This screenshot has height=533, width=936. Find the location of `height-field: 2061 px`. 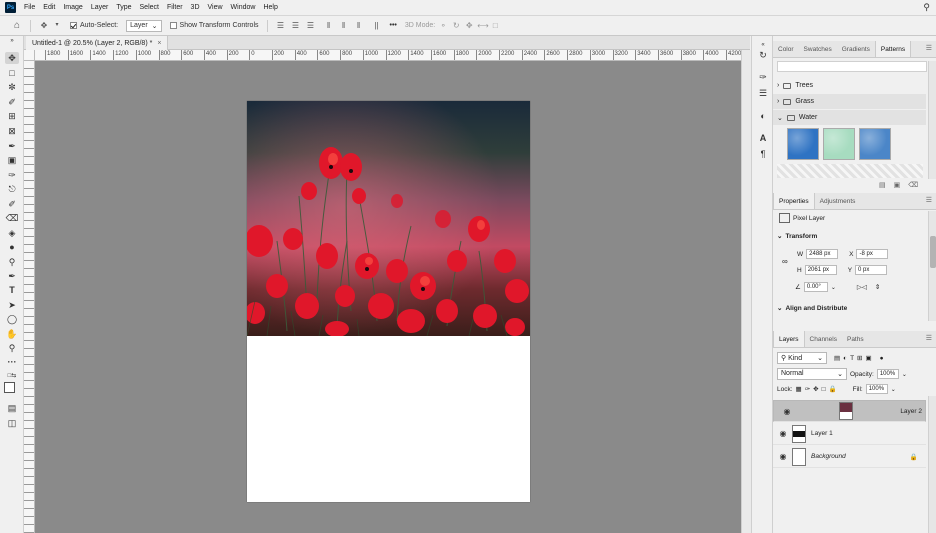

height-field: 2061 px is located at coordinates (820, 270).